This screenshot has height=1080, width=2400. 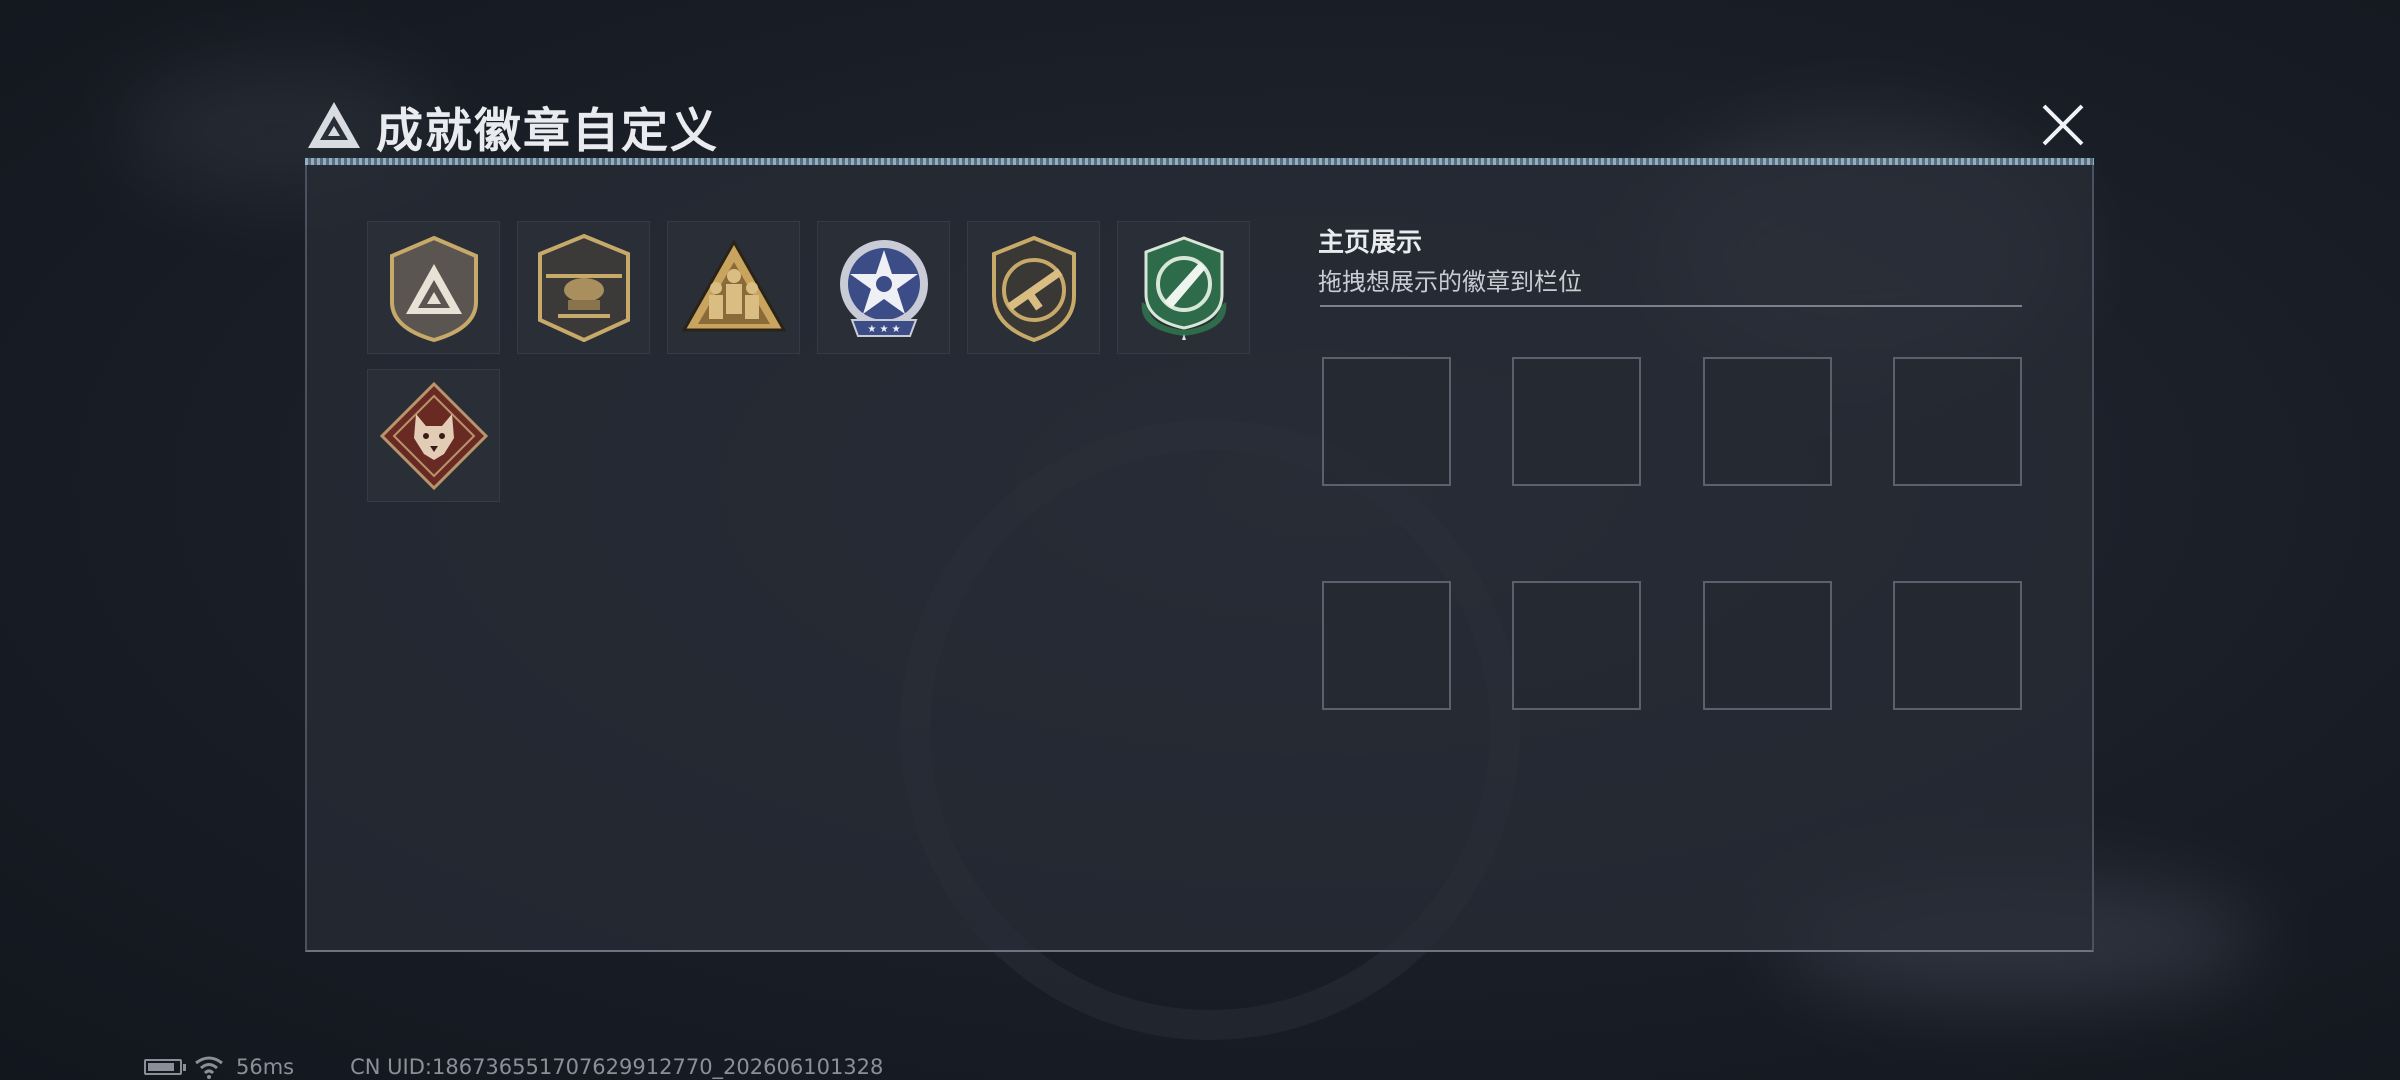 I want to click on display-section-hint: 拖拽想展示的徽章到栏位, so click(x=1450, y=282).